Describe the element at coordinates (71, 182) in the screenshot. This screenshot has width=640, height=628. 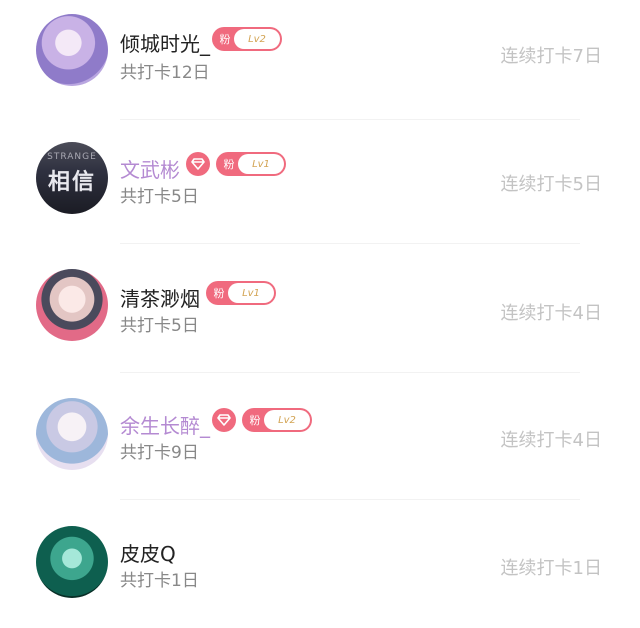
I see `avatar-text: 相信` at that location.